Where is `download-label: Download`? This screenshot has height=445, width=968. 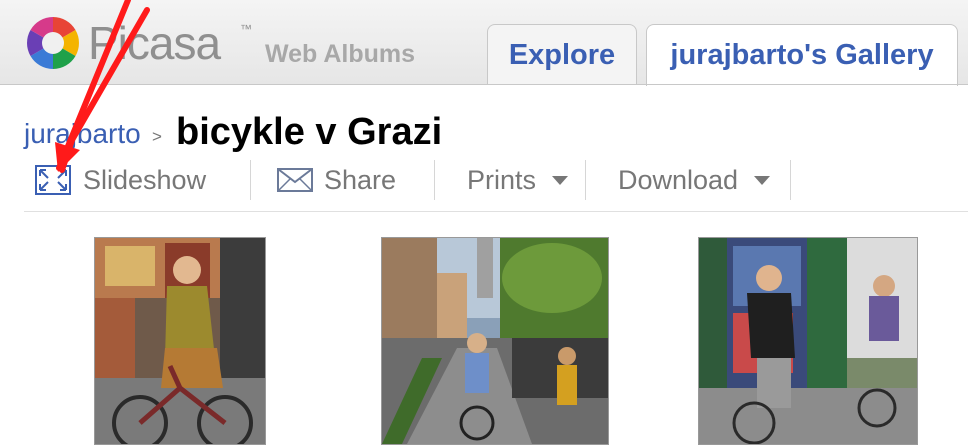
download-label: Download is located at coordinates (678, 179).